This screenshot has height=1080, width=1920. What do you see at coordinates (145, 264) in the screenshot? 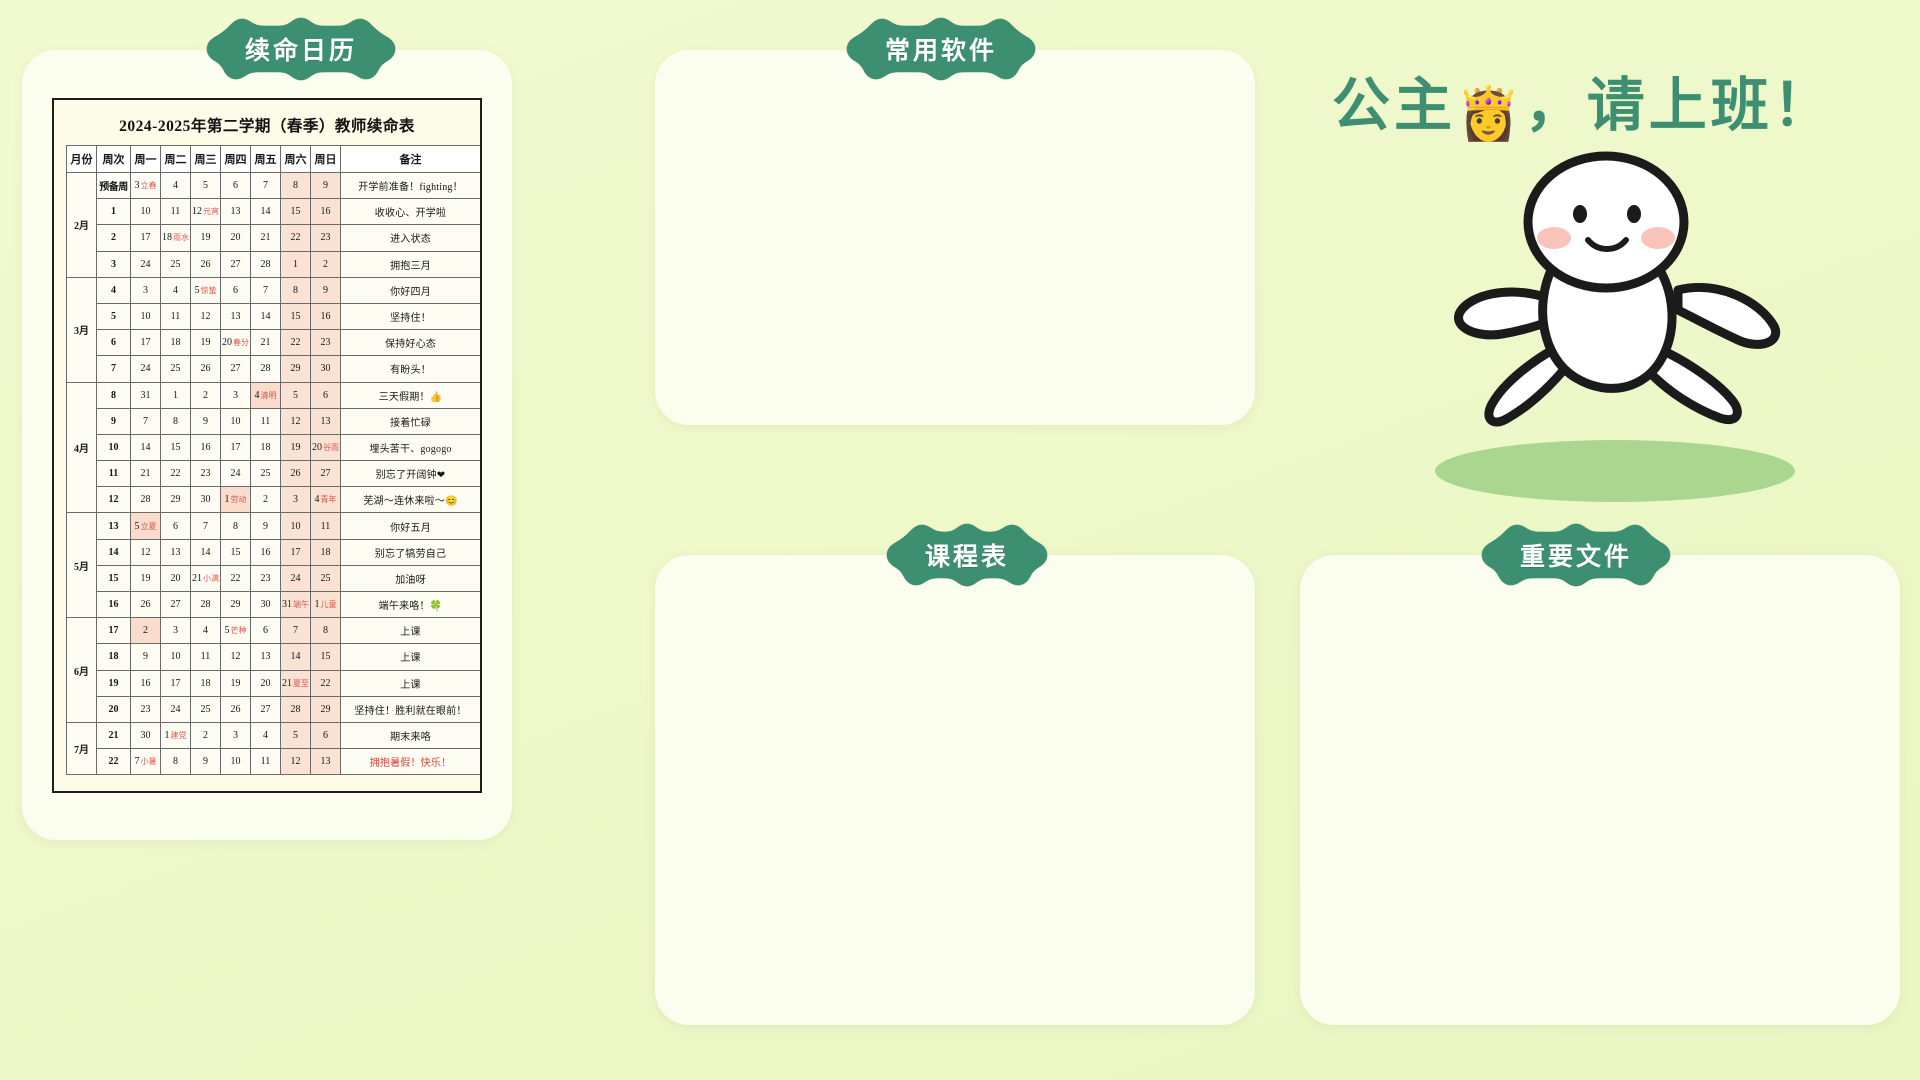
I see `calendar-day-cell: 24` at bounding box center [145, 264].